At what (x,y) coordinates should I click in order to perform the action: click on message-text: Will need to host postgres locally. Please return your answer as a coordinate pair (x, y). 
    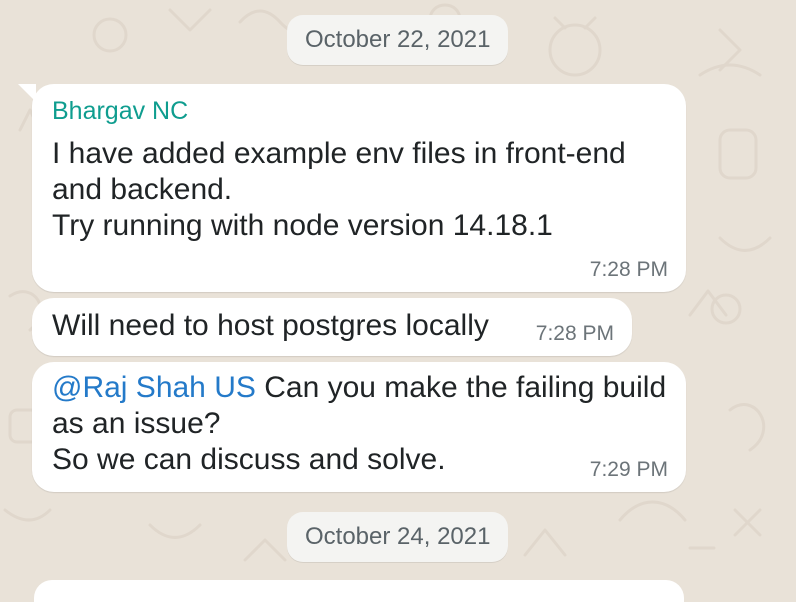
    Looking at the image, I should click on (270, 325).